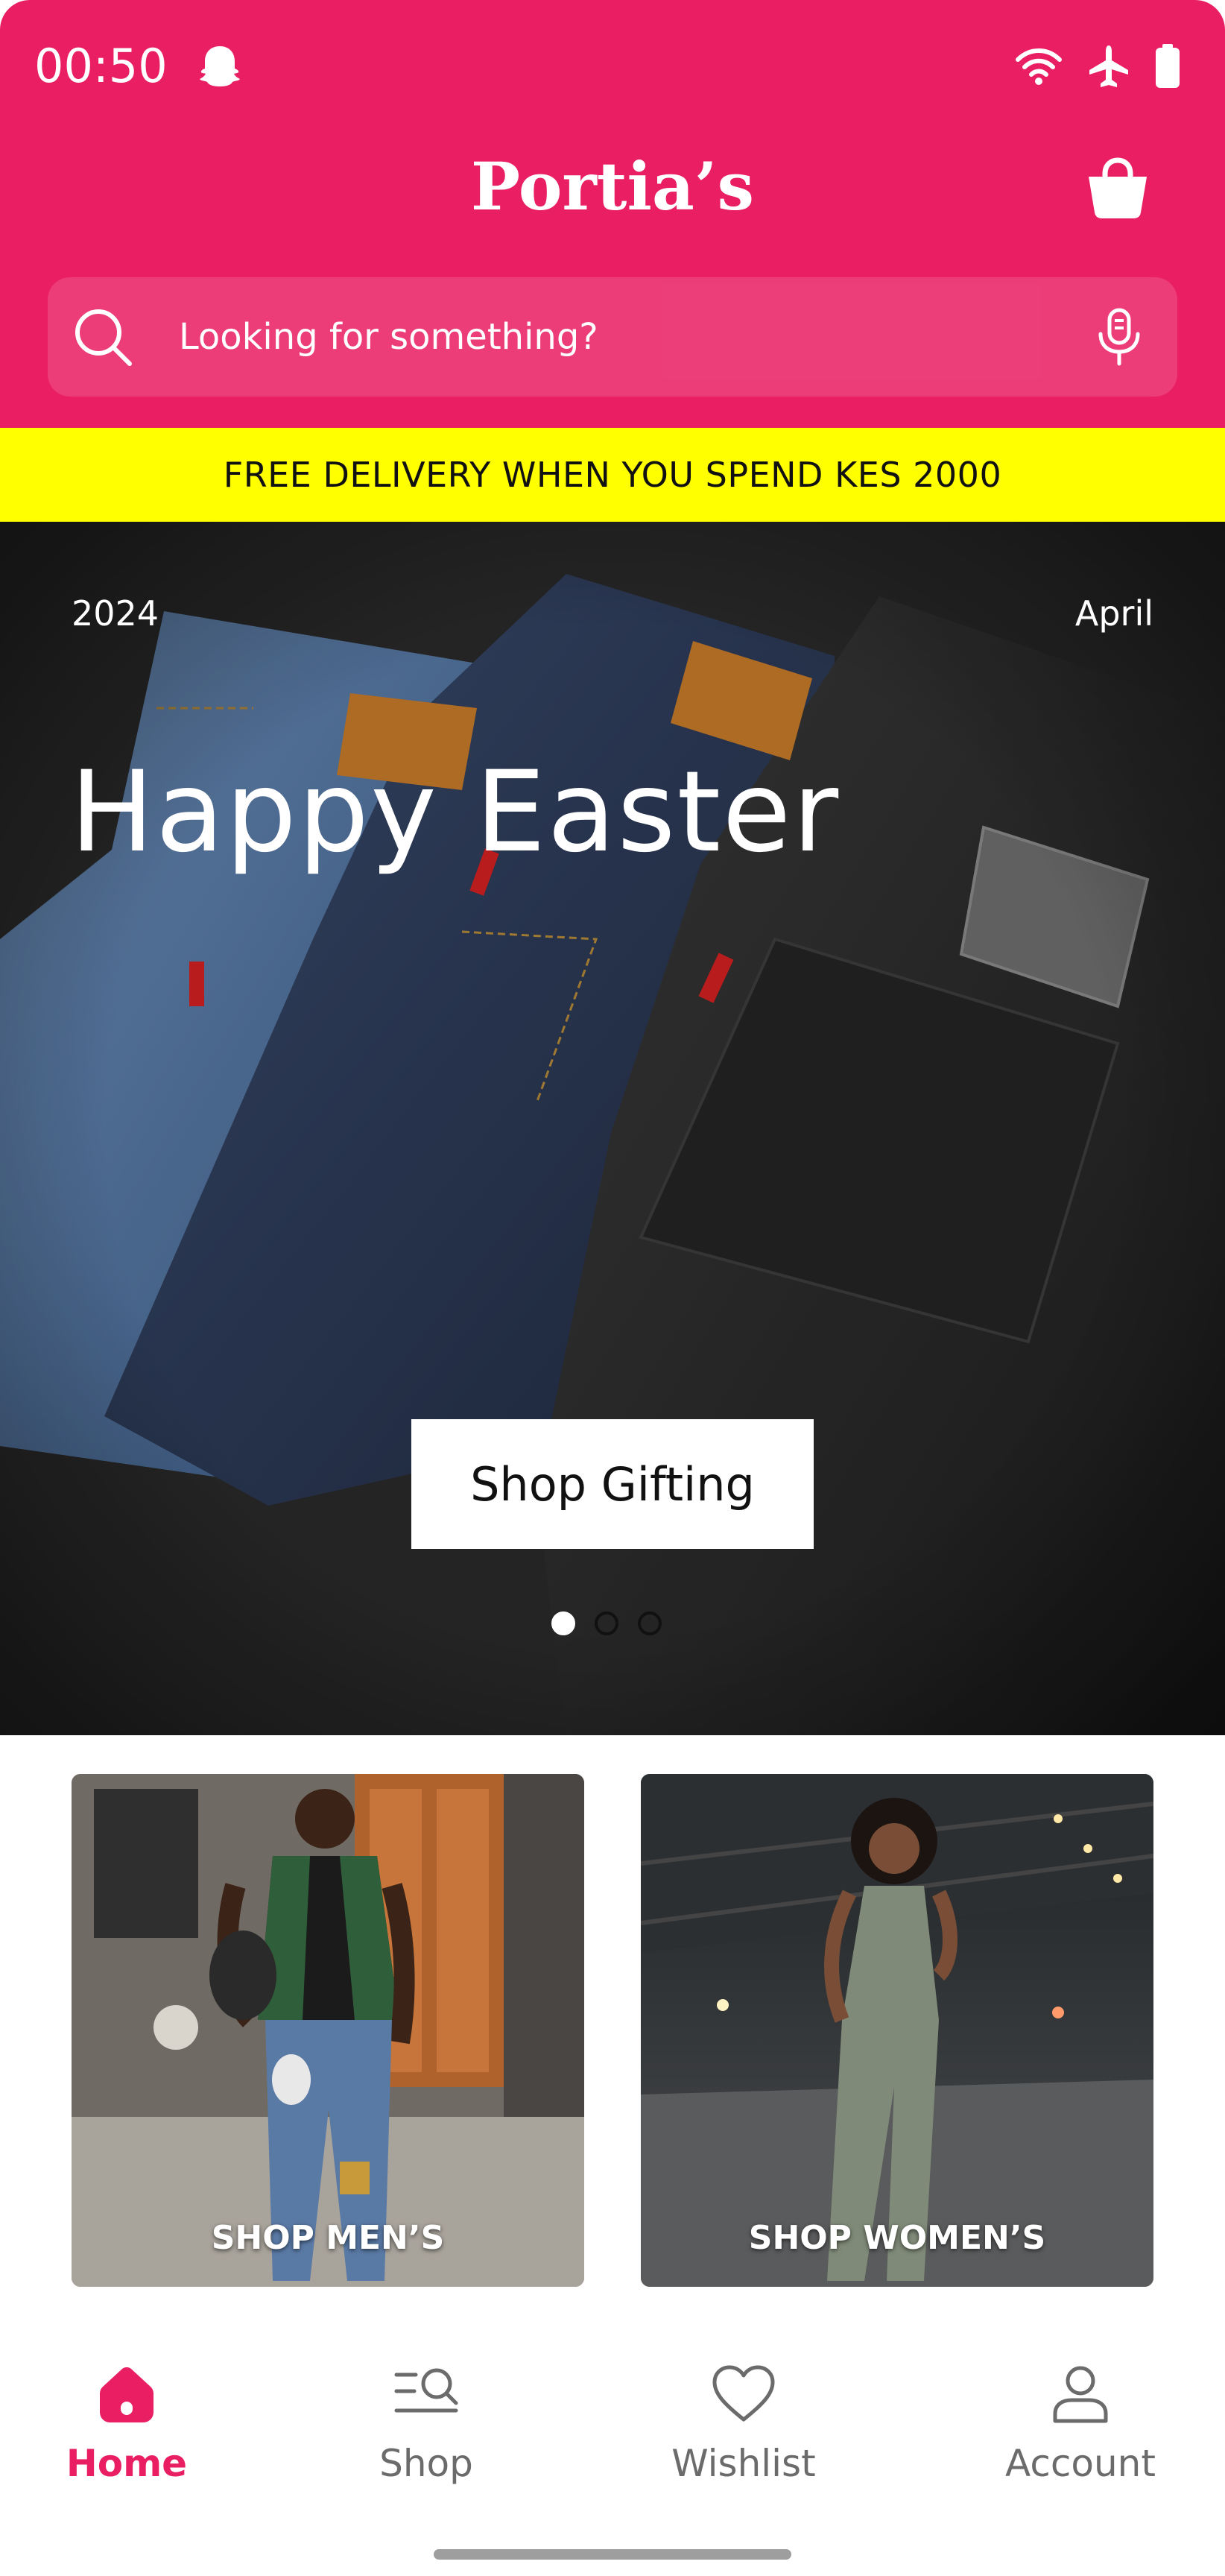  Describe the element at coordinates (116, 613) in the screenshot. I see `hero-year: 2024` at that location.